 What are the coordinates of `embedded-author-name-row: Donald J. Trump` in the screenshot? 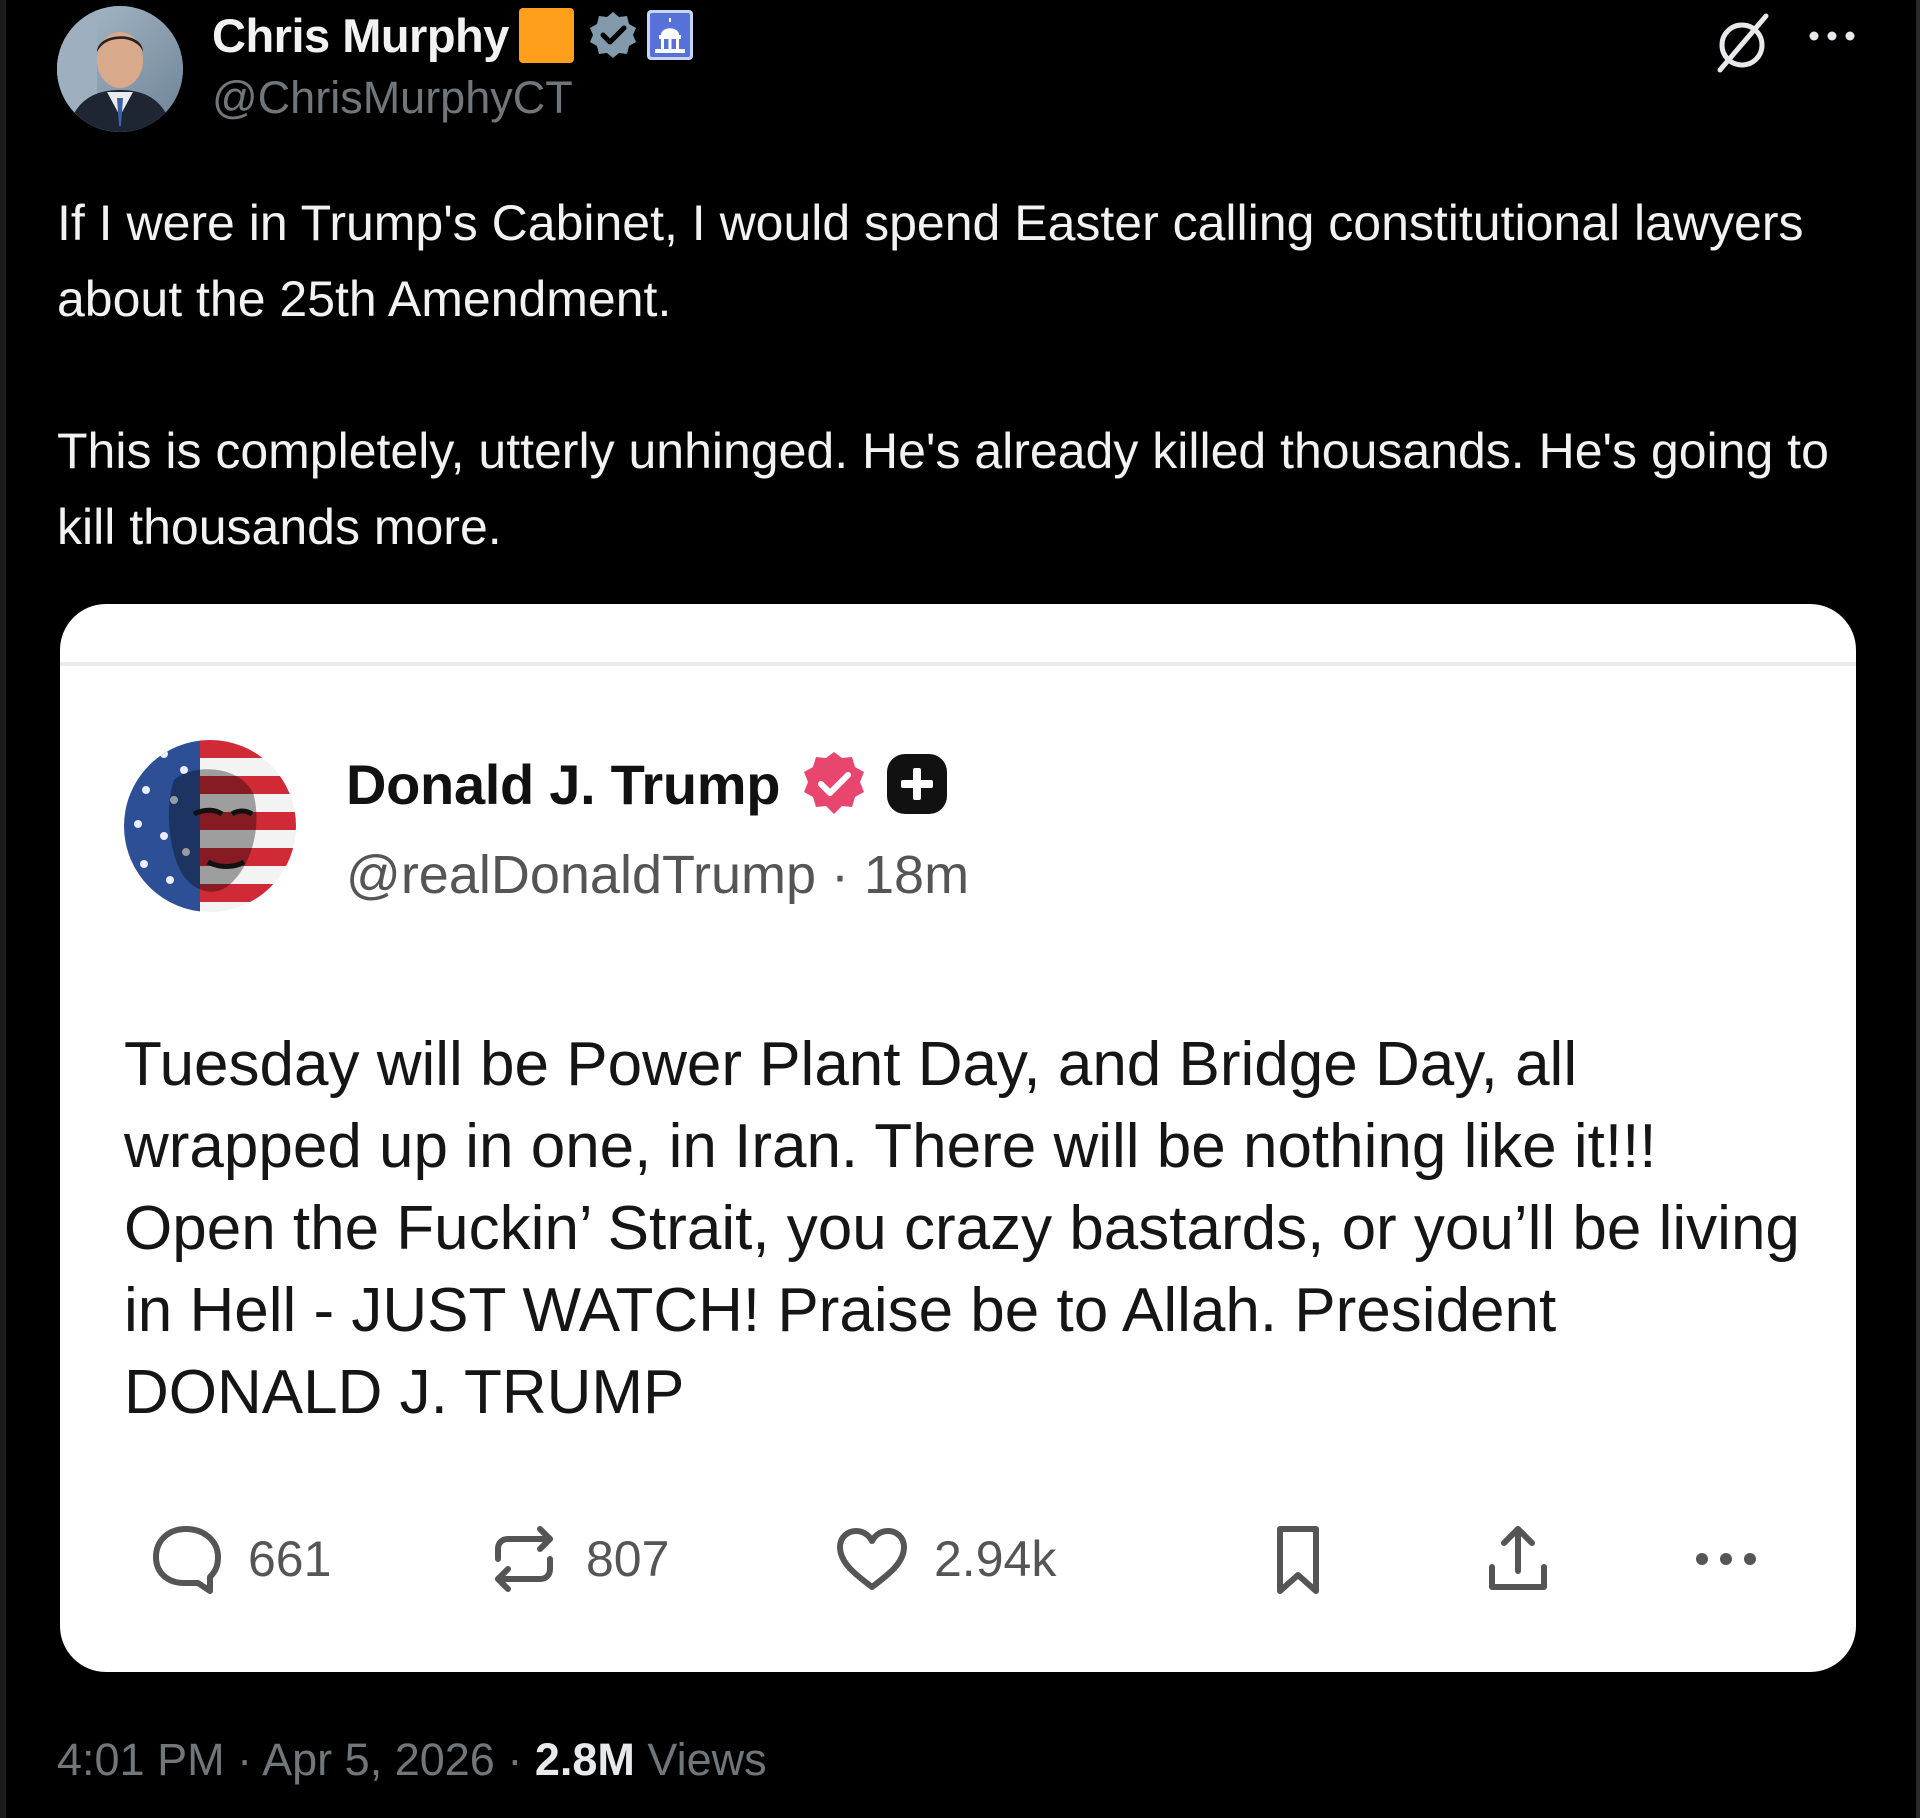 It's located at (647, 784).